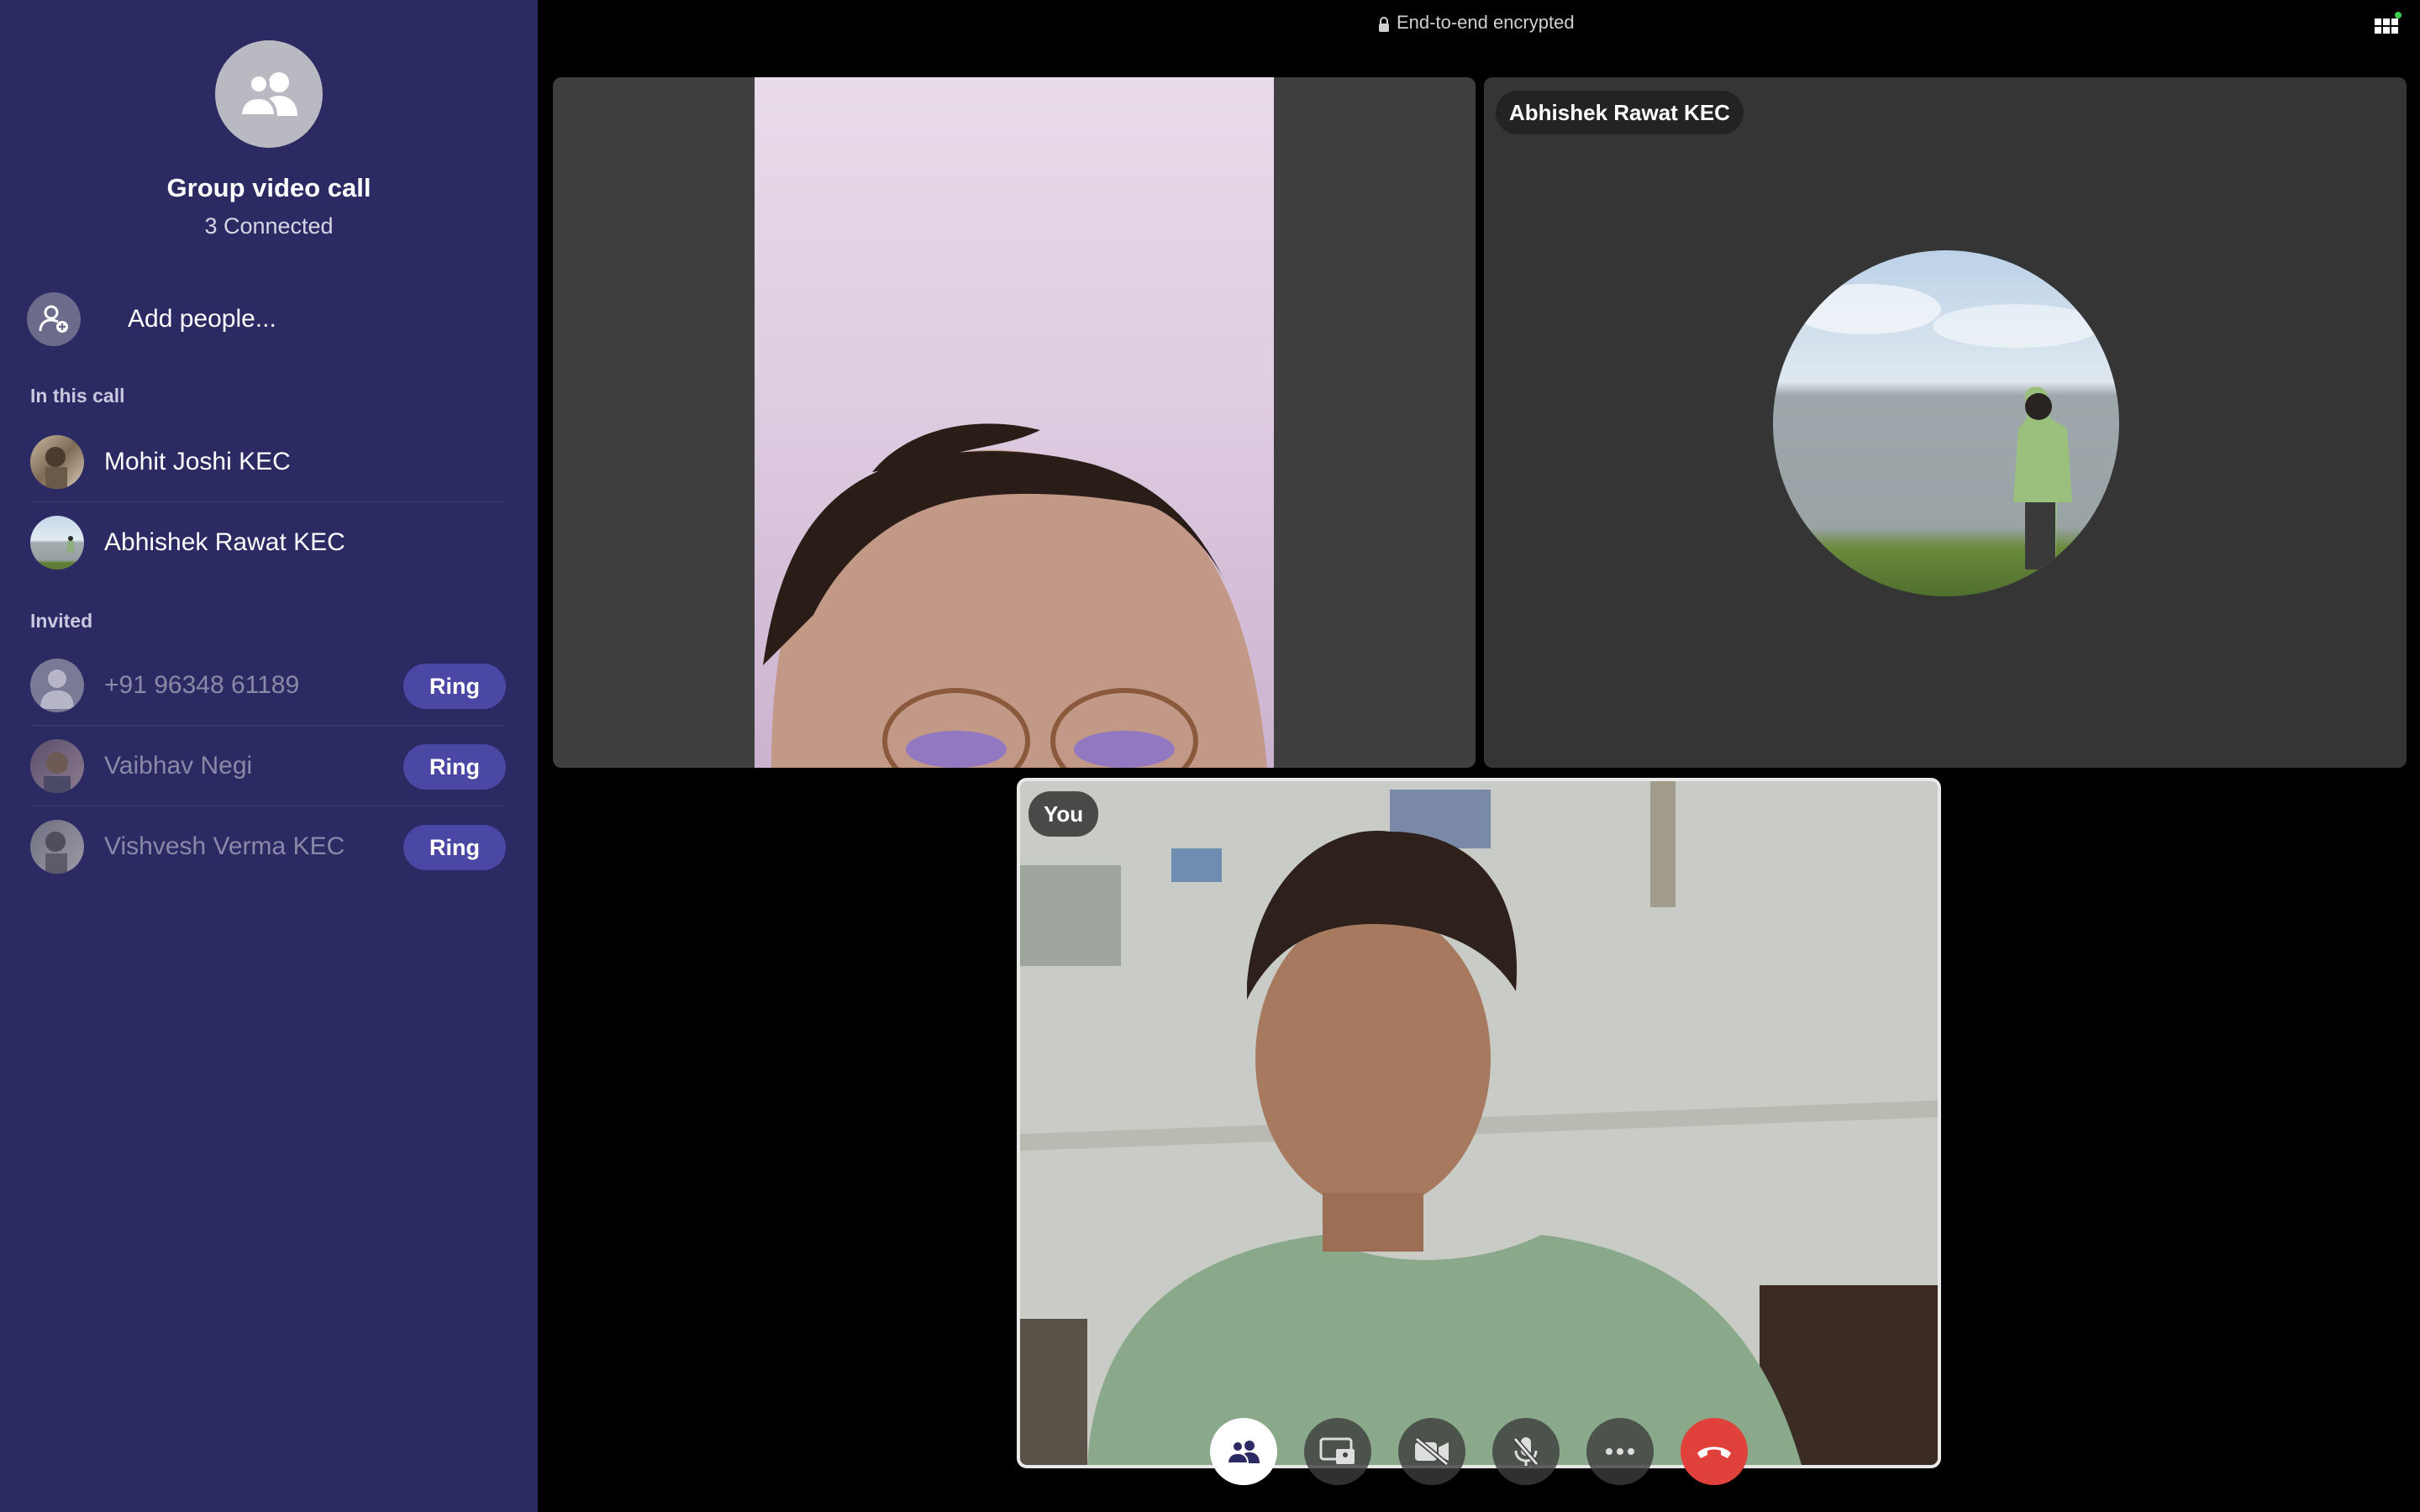 This screenshot has height=1512, width=2420. I want to click on participant-row: Abhishek Rawat KEC, so click(268, 542).